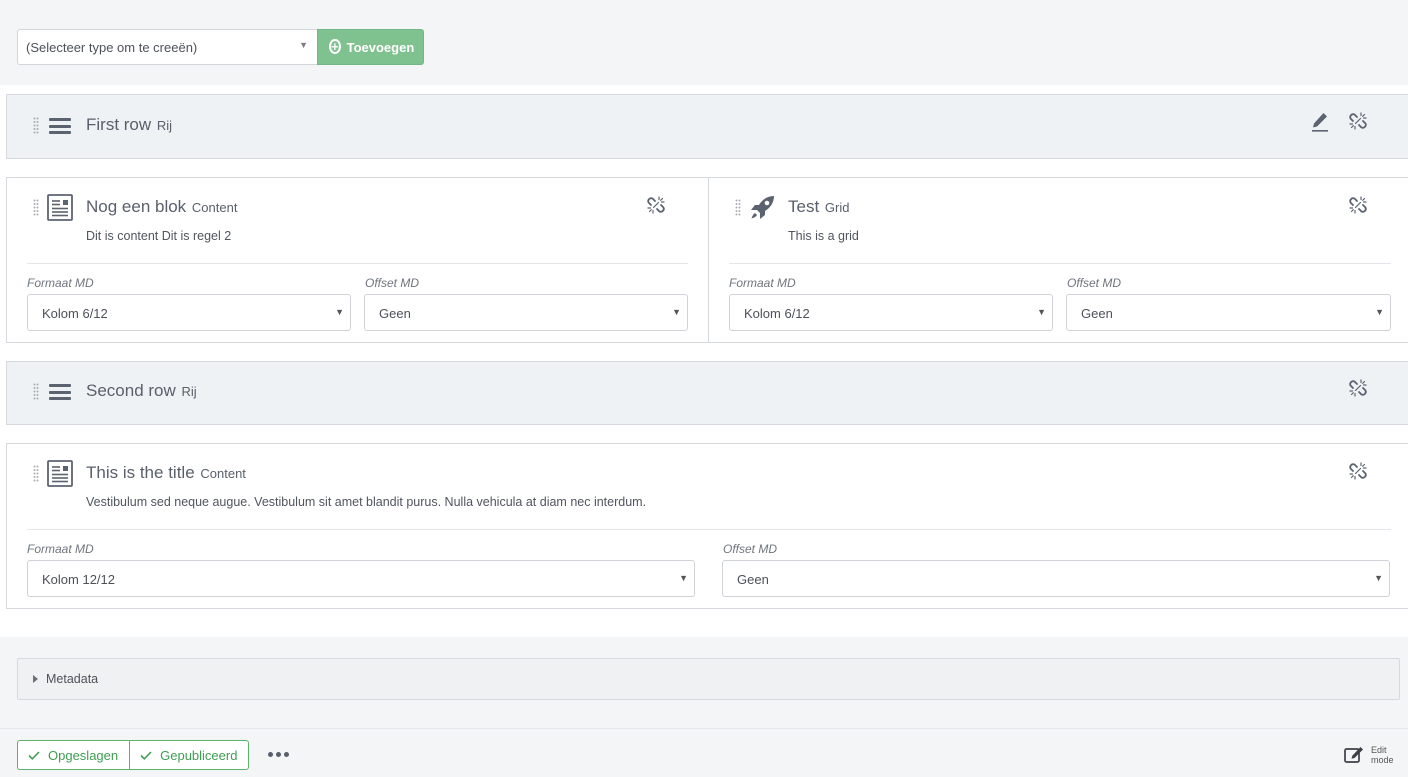 The width and height of the screenshot is (1408, 777). What do you see at coordinates (199, 755) in the screenshot?
I see `published-label: Gepubliceerd` at bounding box center [199, 755].